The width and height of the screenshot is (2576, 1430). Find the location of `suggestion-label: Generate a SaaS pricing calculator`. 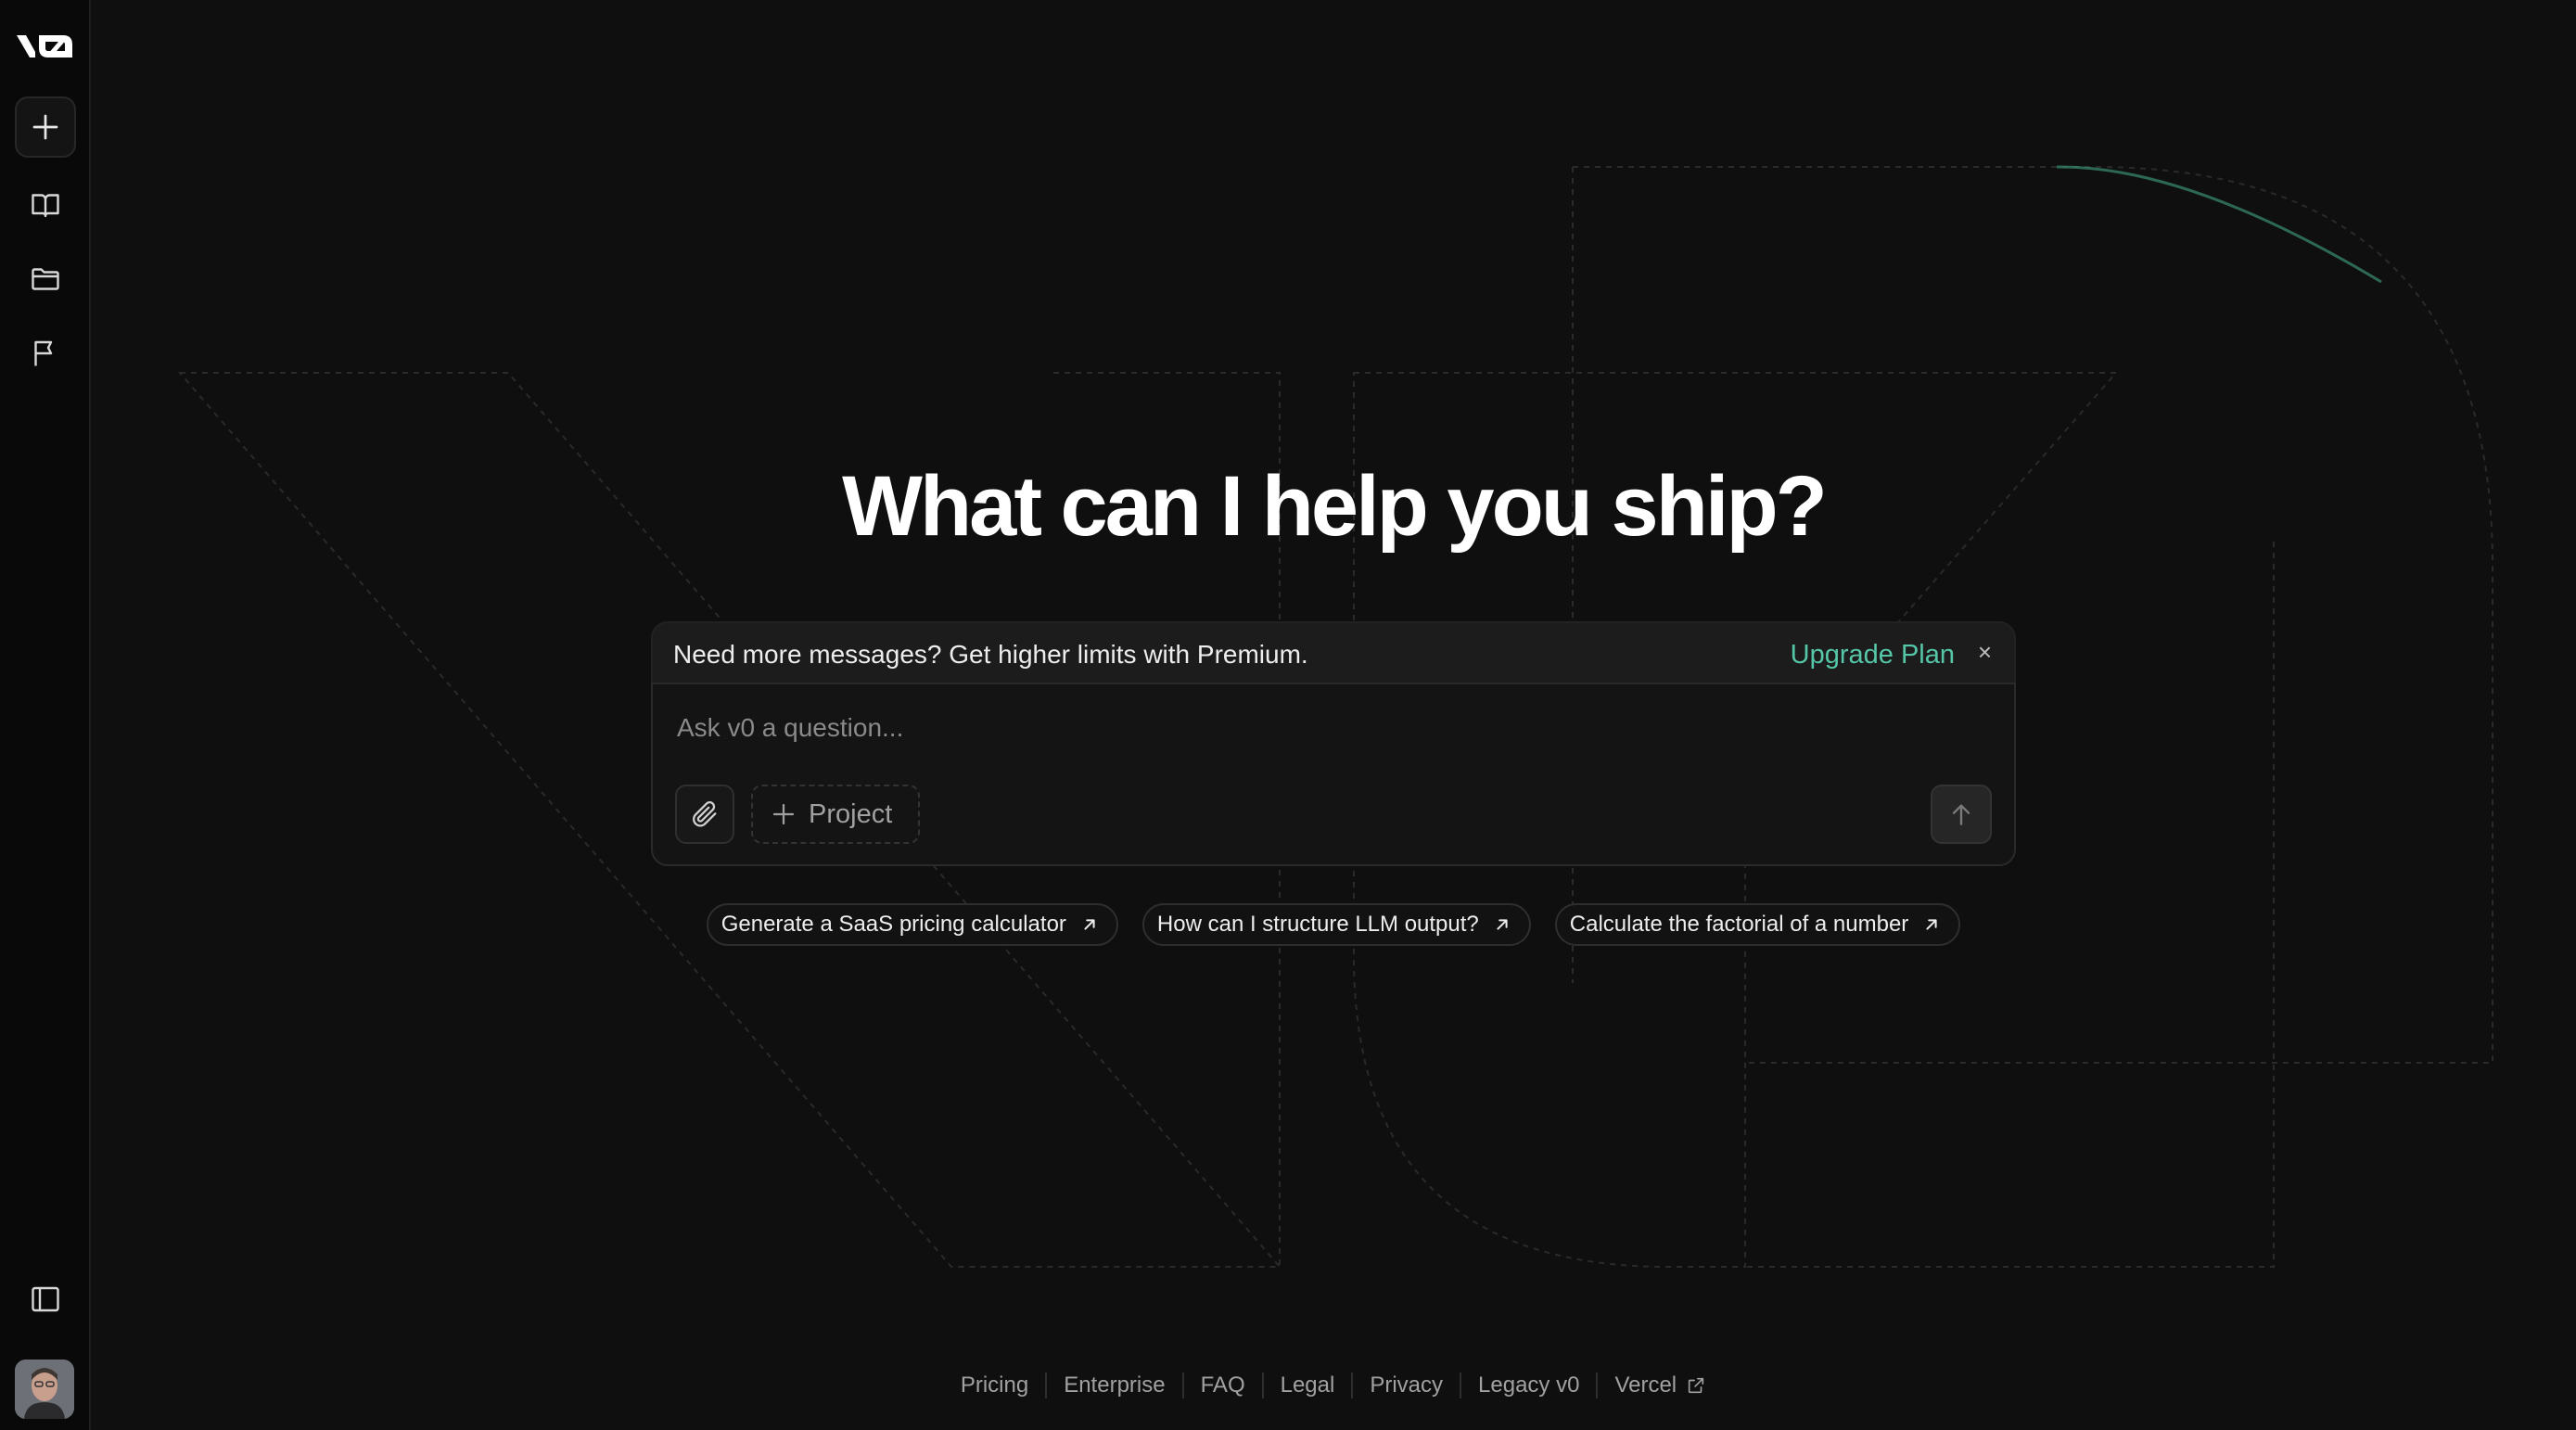

suggestion-label: Generate a SaaS pricing calculator is located at coordinates (893, 924).